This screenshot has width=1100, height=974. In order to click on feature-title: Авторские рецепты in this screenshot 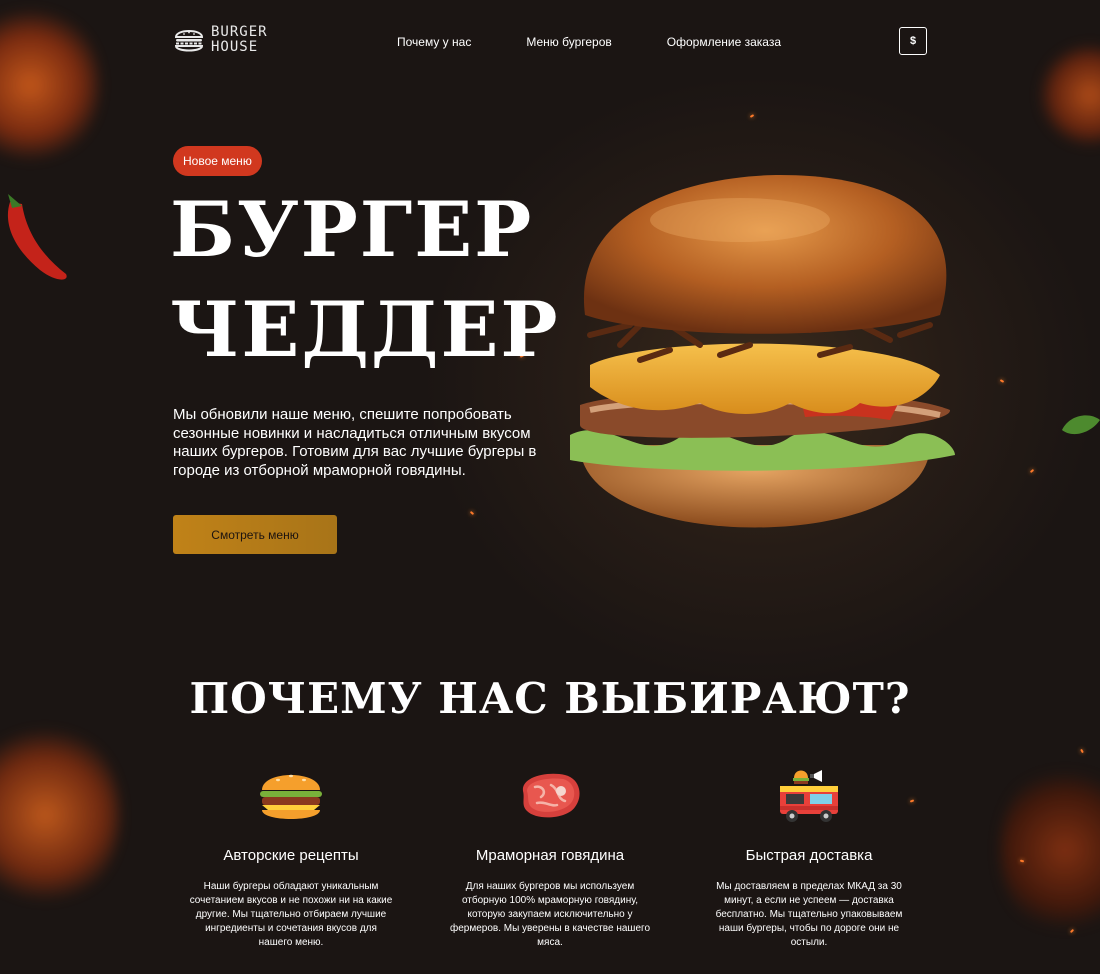, I will do `click(291, 855)`.